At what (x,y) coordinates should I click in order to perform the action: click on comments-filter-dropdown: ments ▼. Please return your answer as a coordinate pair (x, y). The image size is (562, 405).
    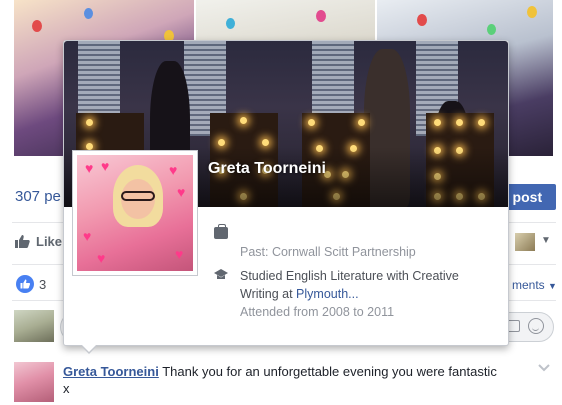
    Looking at the image, I should click on (534, 285).